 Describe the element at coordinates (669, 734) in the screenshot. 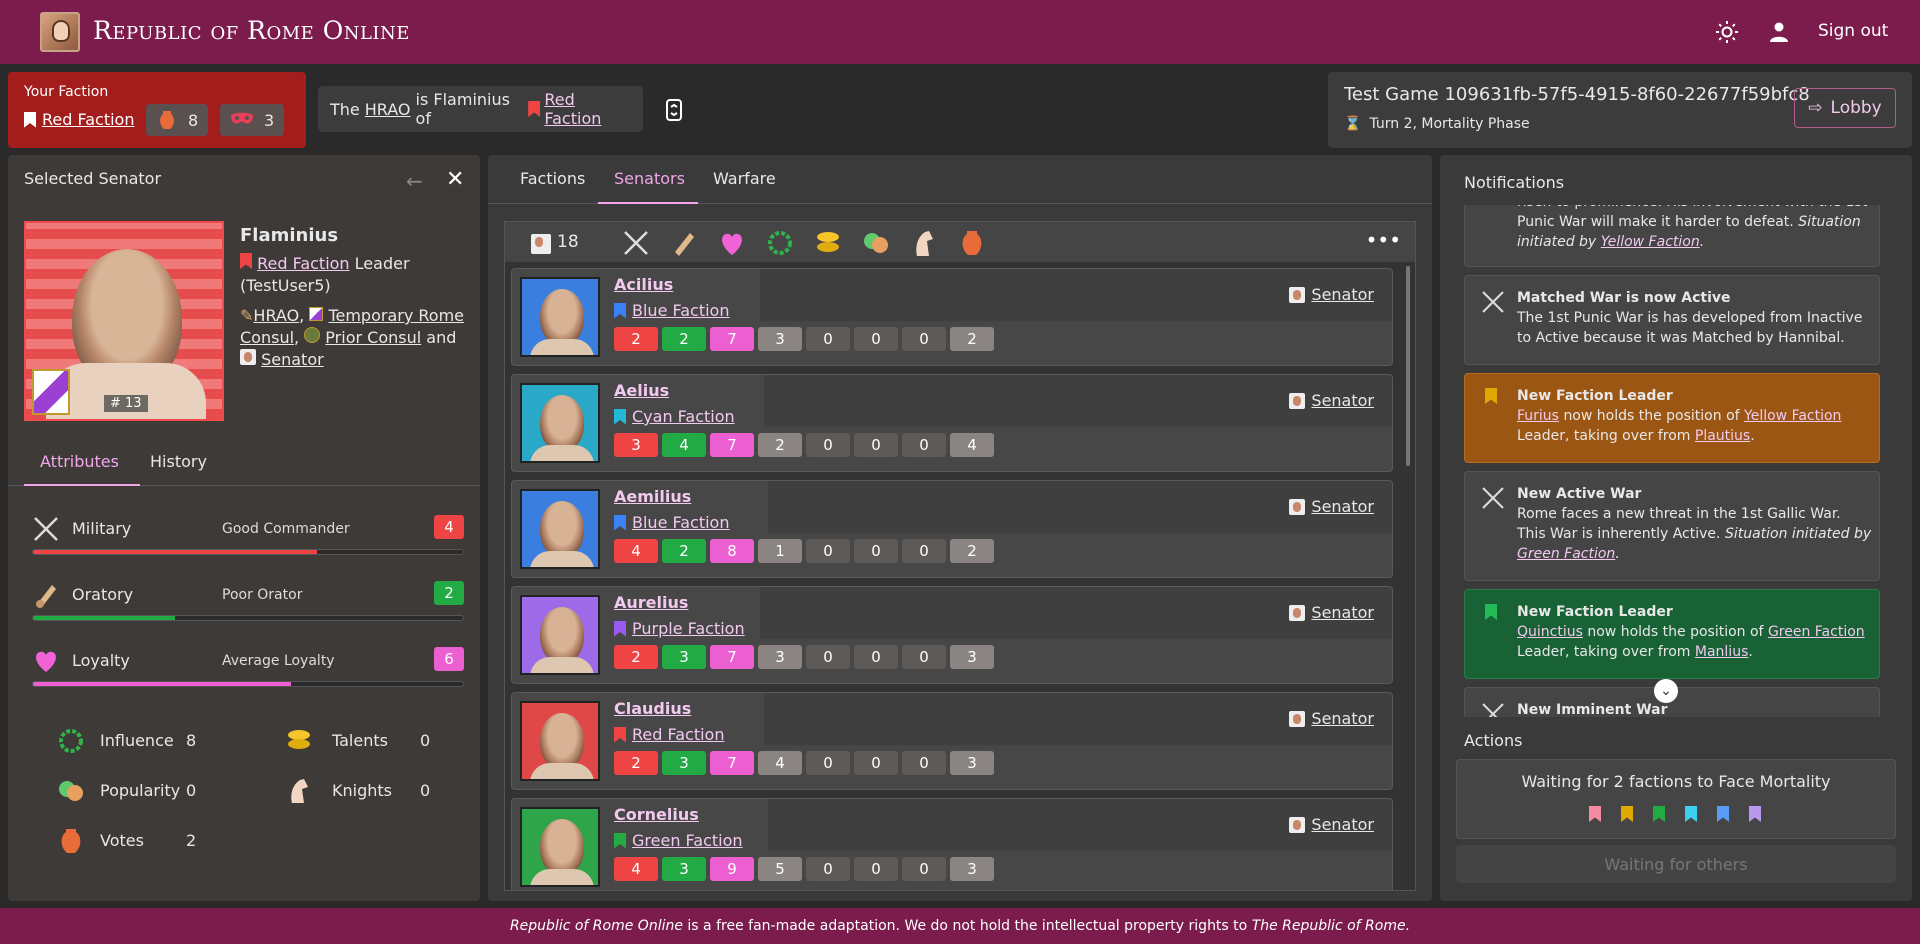

I see `senator-faction: Red Faction` at that location.